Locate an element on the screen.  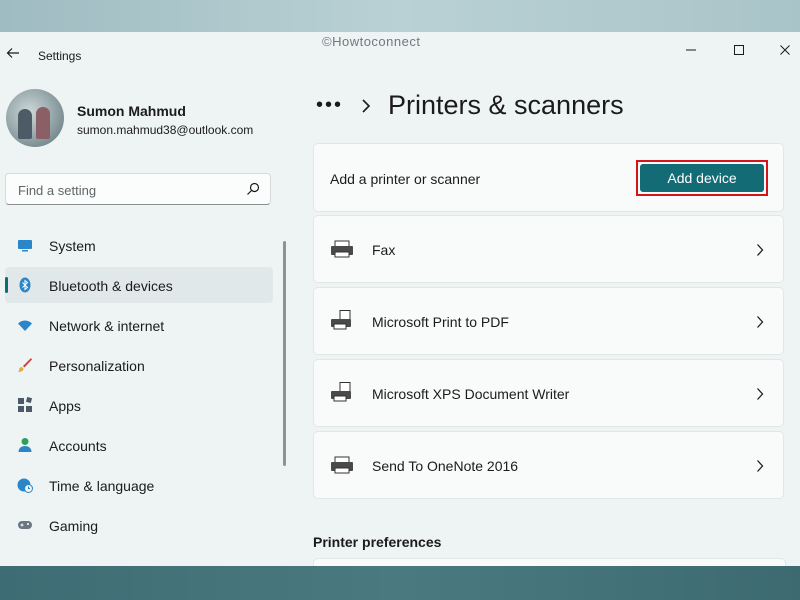
printer-item-send-to-onenote-2016: Send To OneNote 2016 is located at coordinates (548, 465).